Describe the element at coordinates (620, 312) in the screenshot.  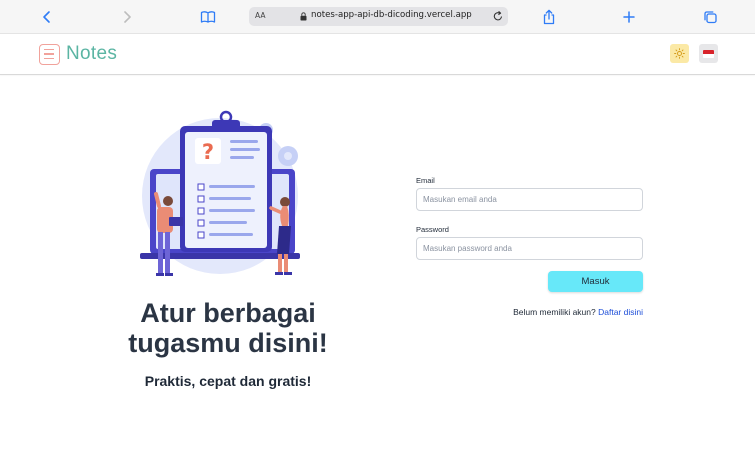
I see `register-link: Daftar disini` at that location.